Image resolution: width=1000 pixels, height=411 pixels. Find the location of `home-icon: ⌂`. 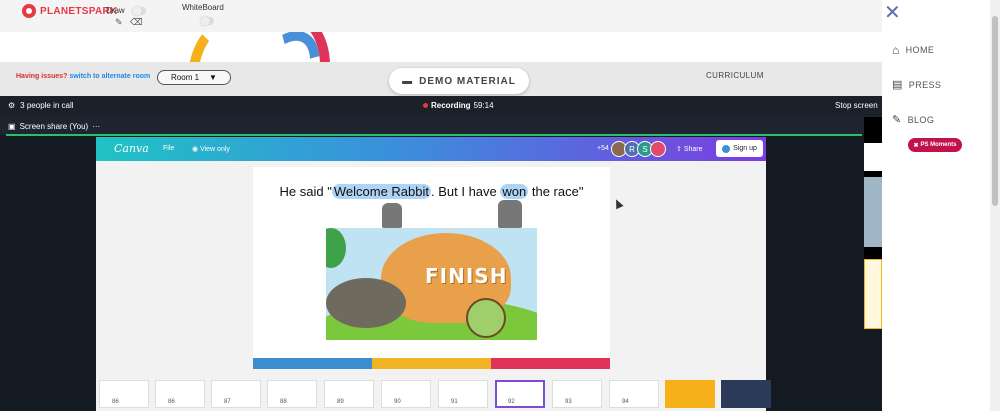

home-icon: ⌂ is located at coordinates (896, 50).